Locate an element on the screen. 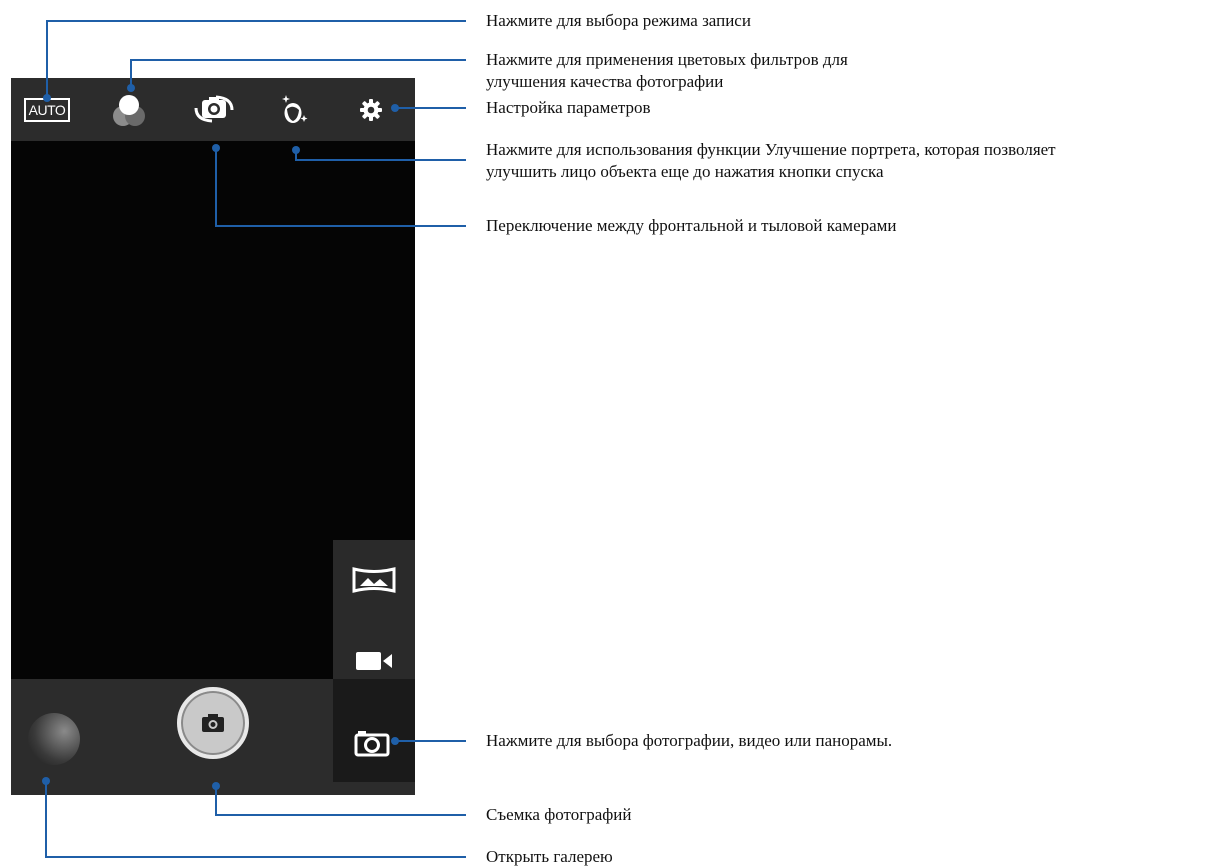 The height and width of the screenshot is (868, 1206). label-color-filters-2: улучшения качества фотографии is located at coordinates (605, 81).